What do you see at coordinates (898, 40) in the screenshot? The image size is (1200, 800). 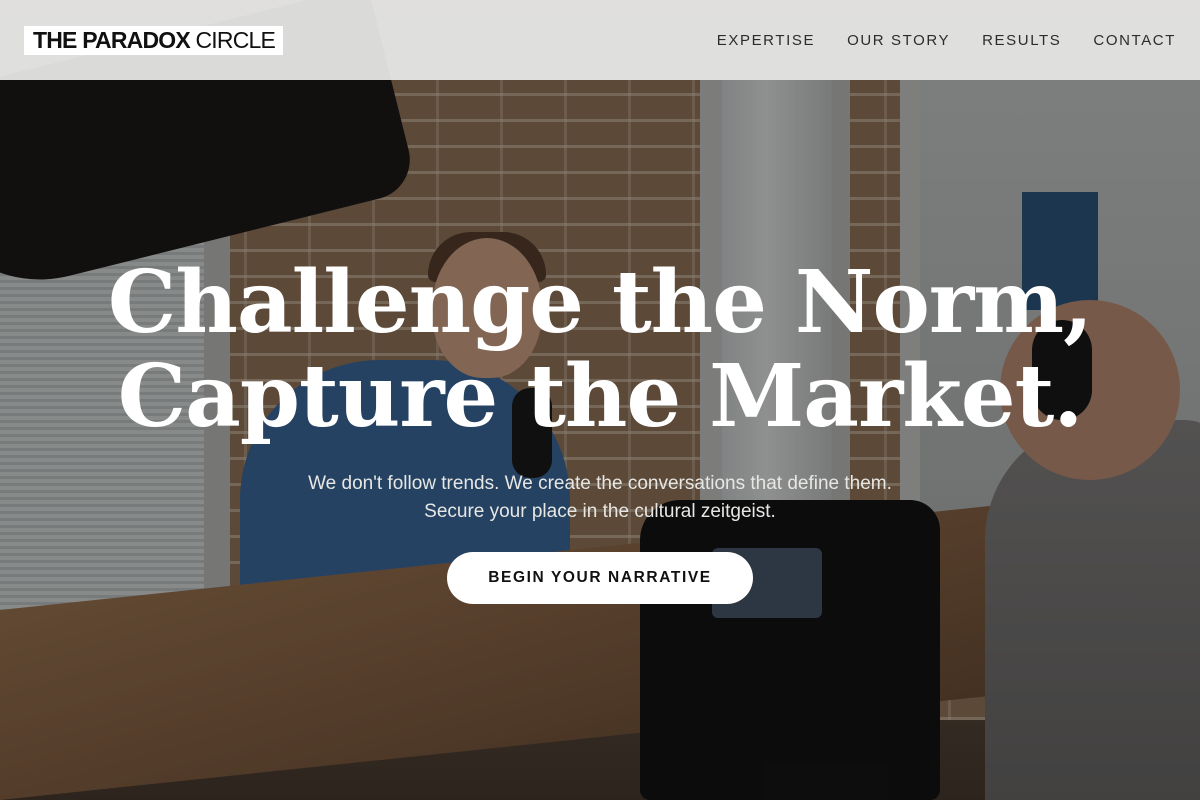 I see `nav-link-our-story: OUR STORY` at bounding box center [898, 40].